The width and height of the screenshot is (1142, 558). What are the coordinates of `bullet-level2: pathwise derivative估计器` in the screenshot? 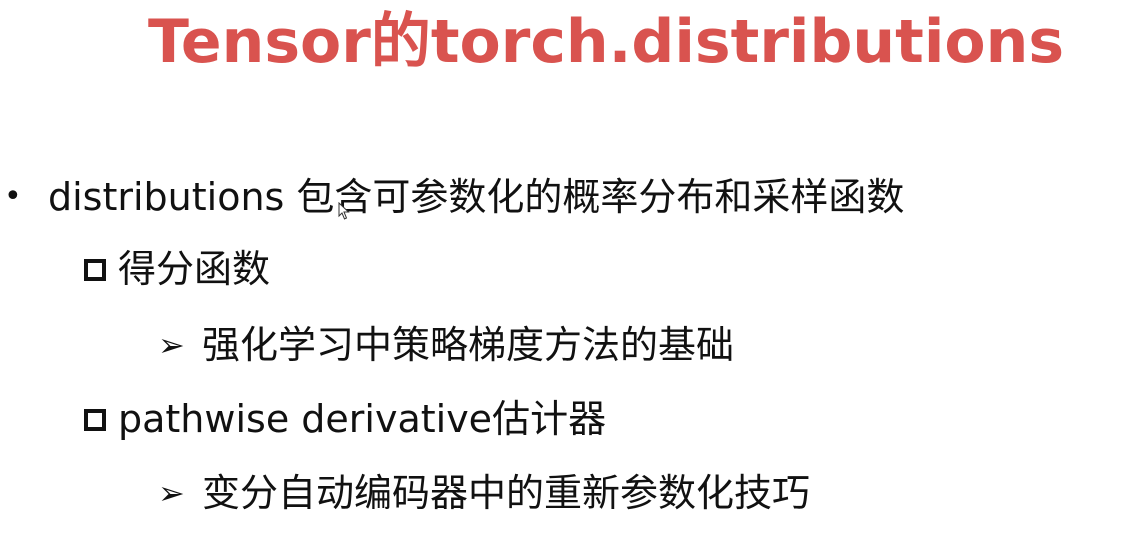 It's located at (345, 419).